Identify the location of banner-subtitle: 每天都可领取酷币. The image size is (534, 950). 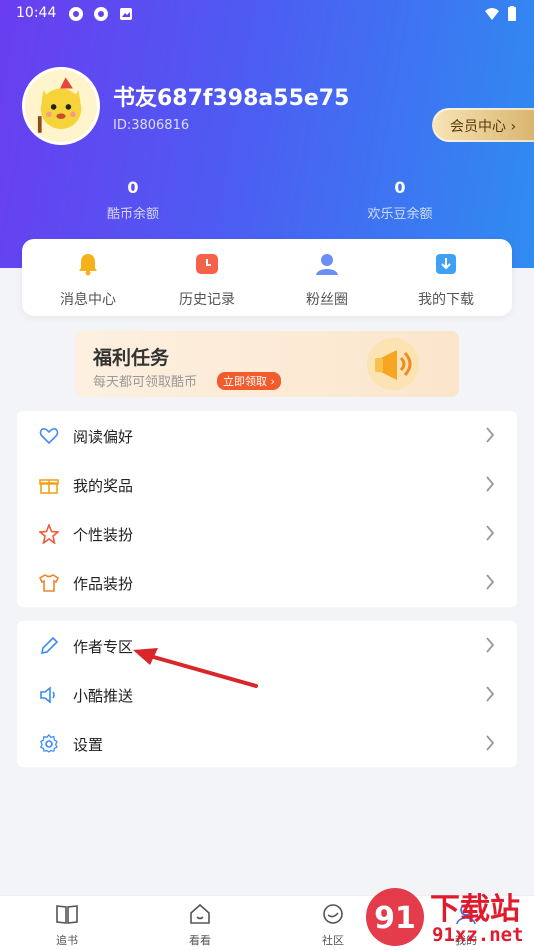
(145, 382).